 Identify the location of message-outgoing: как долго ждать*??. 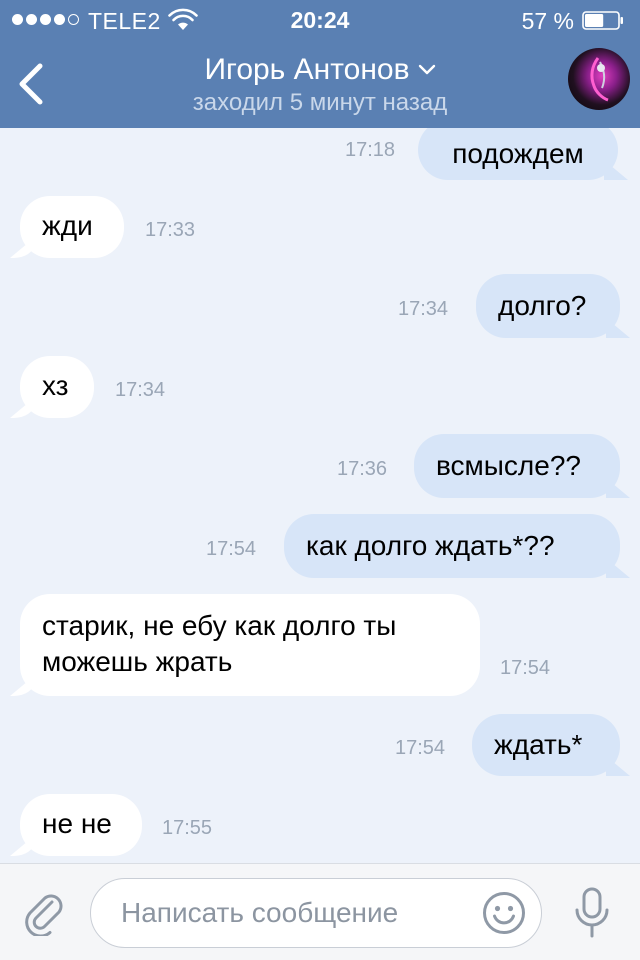
(452, 546).